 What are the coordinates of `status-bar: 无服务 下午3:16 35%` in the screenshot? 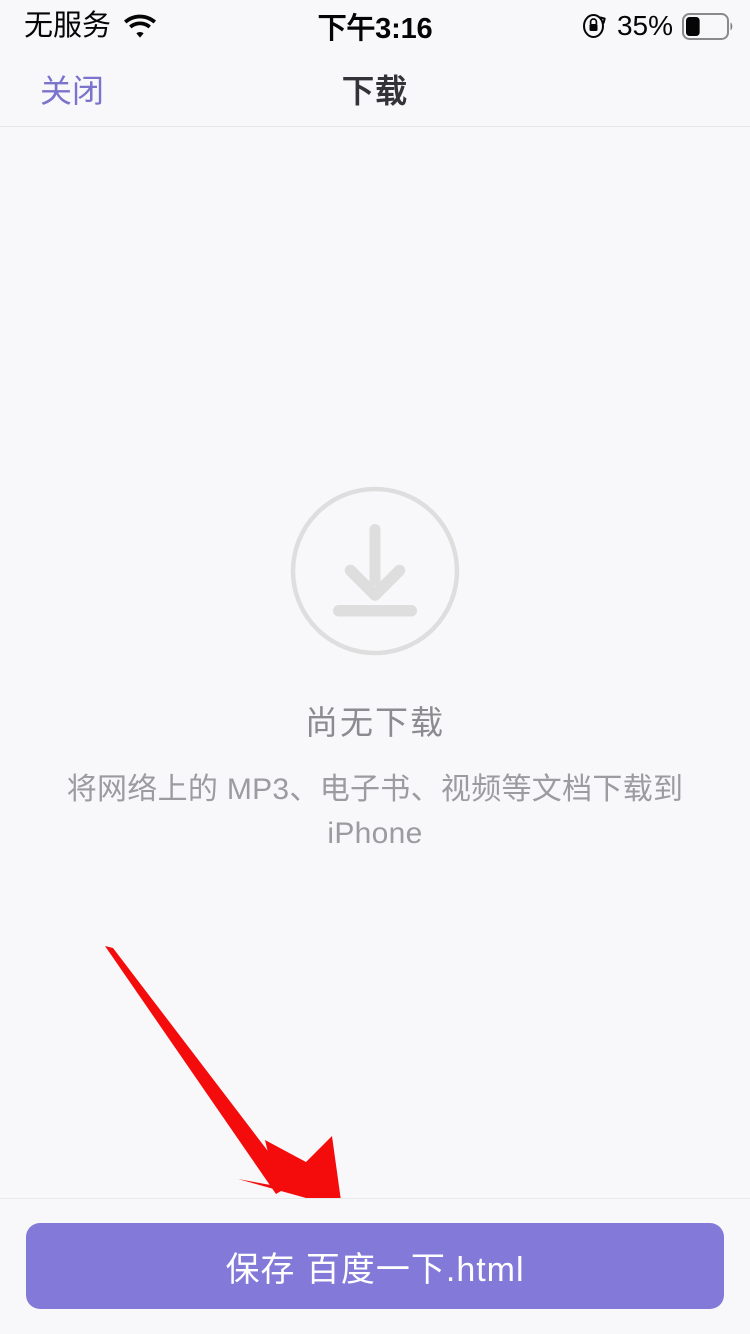 It's located at (375, 26).